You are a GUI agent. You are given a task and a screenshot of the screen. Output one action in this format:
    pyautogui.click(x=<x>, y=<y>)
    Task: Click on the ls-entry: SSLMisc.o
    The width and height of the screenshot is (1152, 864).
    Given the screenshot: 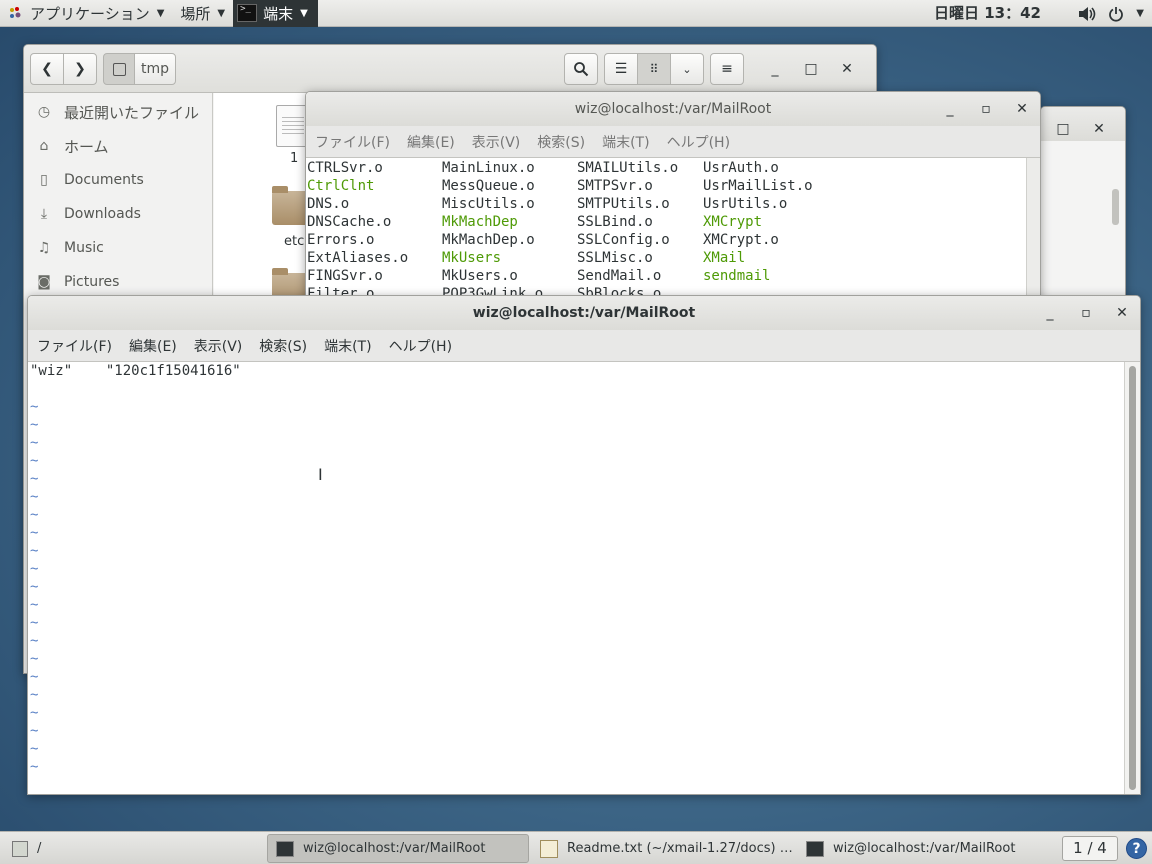 What is the action you would take?
    pyautogui.click(x=615, y=258)
    